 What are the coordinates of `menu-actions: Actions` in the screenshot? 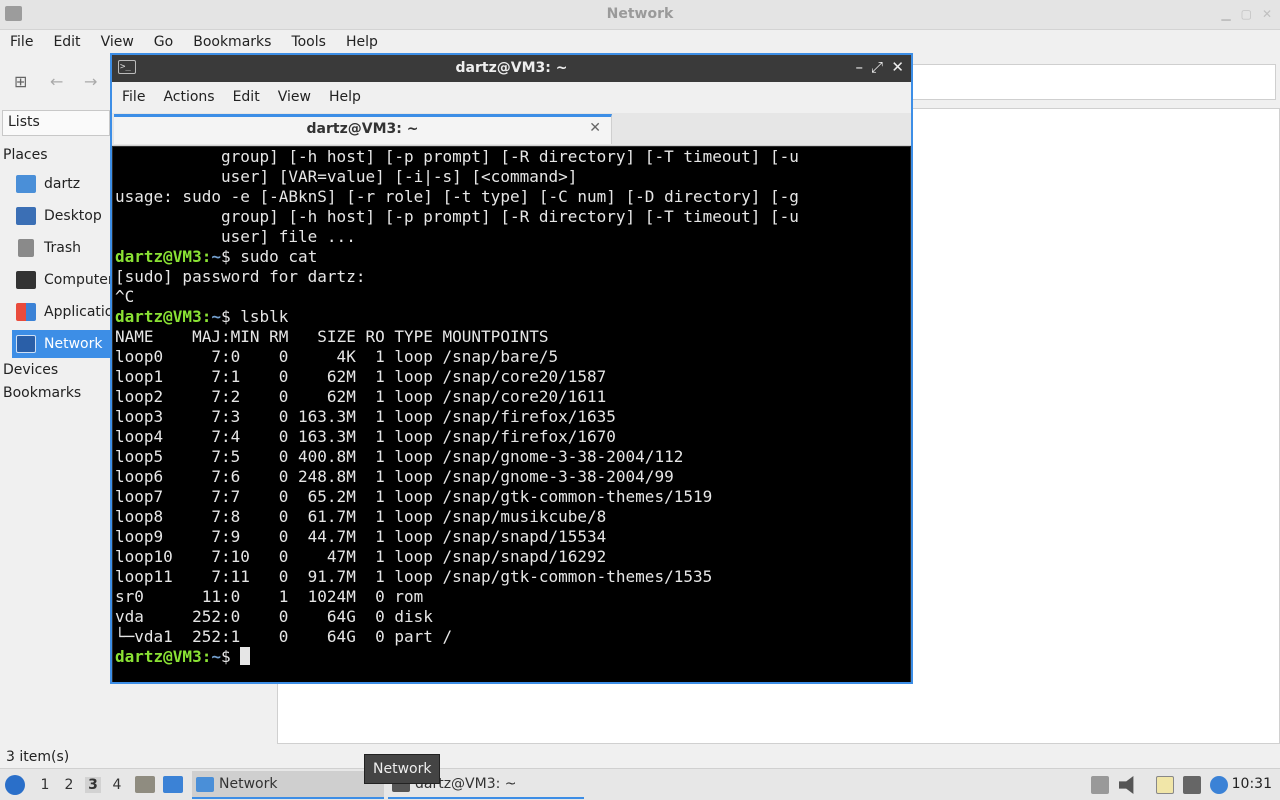 It's located at (187, 97).